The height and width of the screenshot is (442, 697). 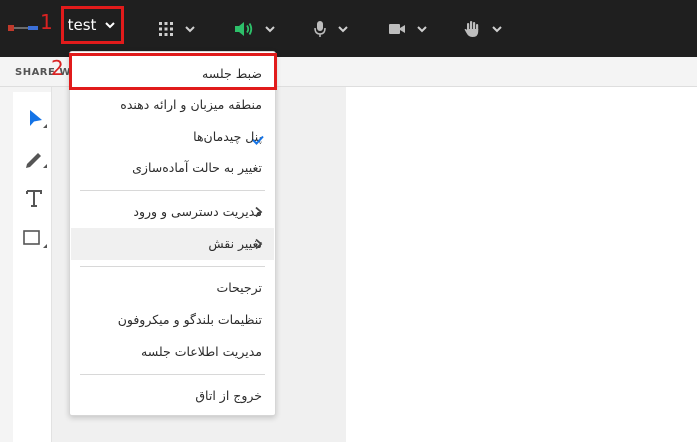 What do you see at coordinates (46, 22) in the screenshot?
I see `annotation-step-1: 1` at bounding box center [46, 22].